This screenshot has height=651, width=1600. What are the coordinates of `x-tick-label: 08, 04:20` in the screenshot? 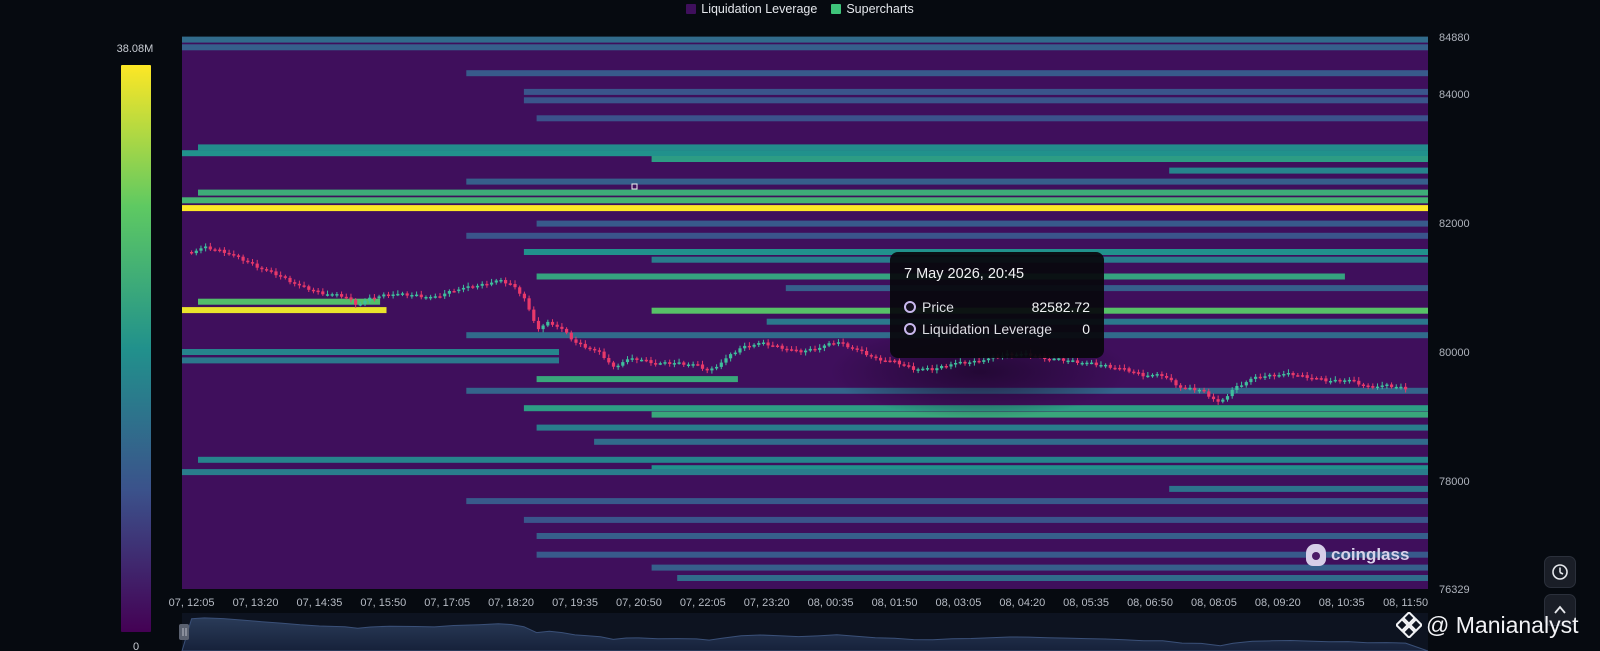 It's located at (1022, 603).